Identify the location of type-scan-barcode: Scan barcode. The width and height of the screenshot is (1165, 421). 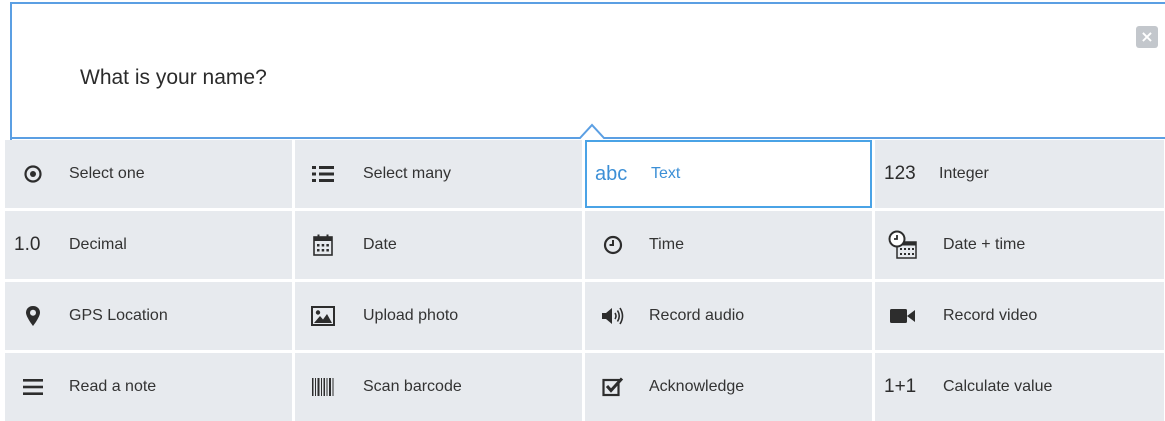
(438, 387).